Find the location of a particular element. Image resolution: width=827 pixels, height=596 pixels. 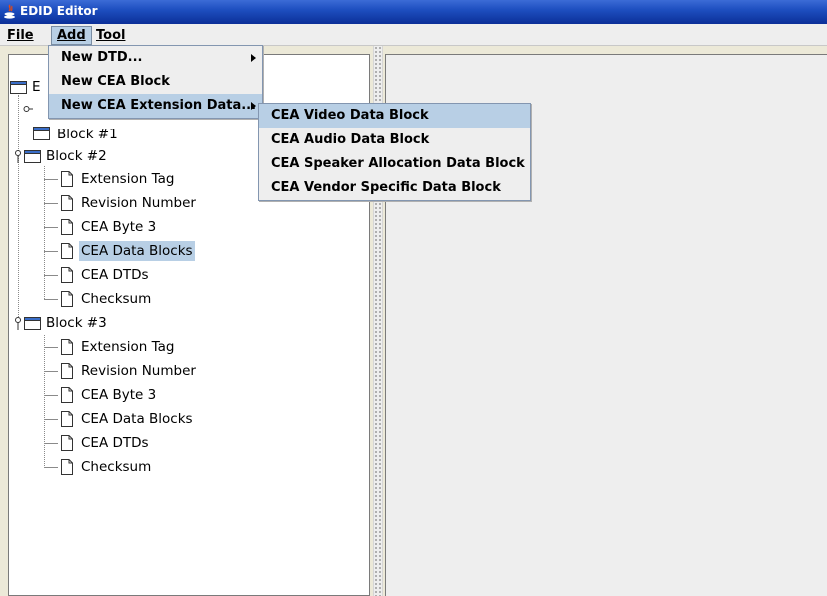

collapse-toggle-icon is located at coordinates (28, 109).